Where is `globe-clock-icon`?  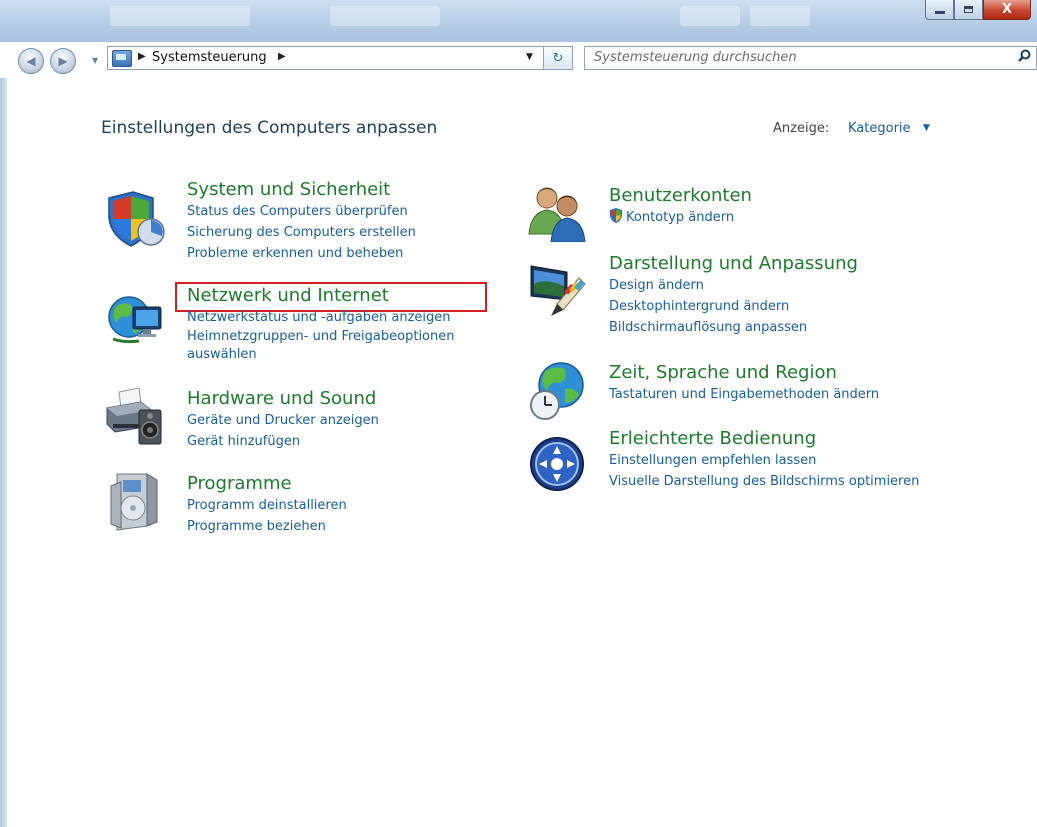 globe-clock-icon is located at coordinates (557, 391).